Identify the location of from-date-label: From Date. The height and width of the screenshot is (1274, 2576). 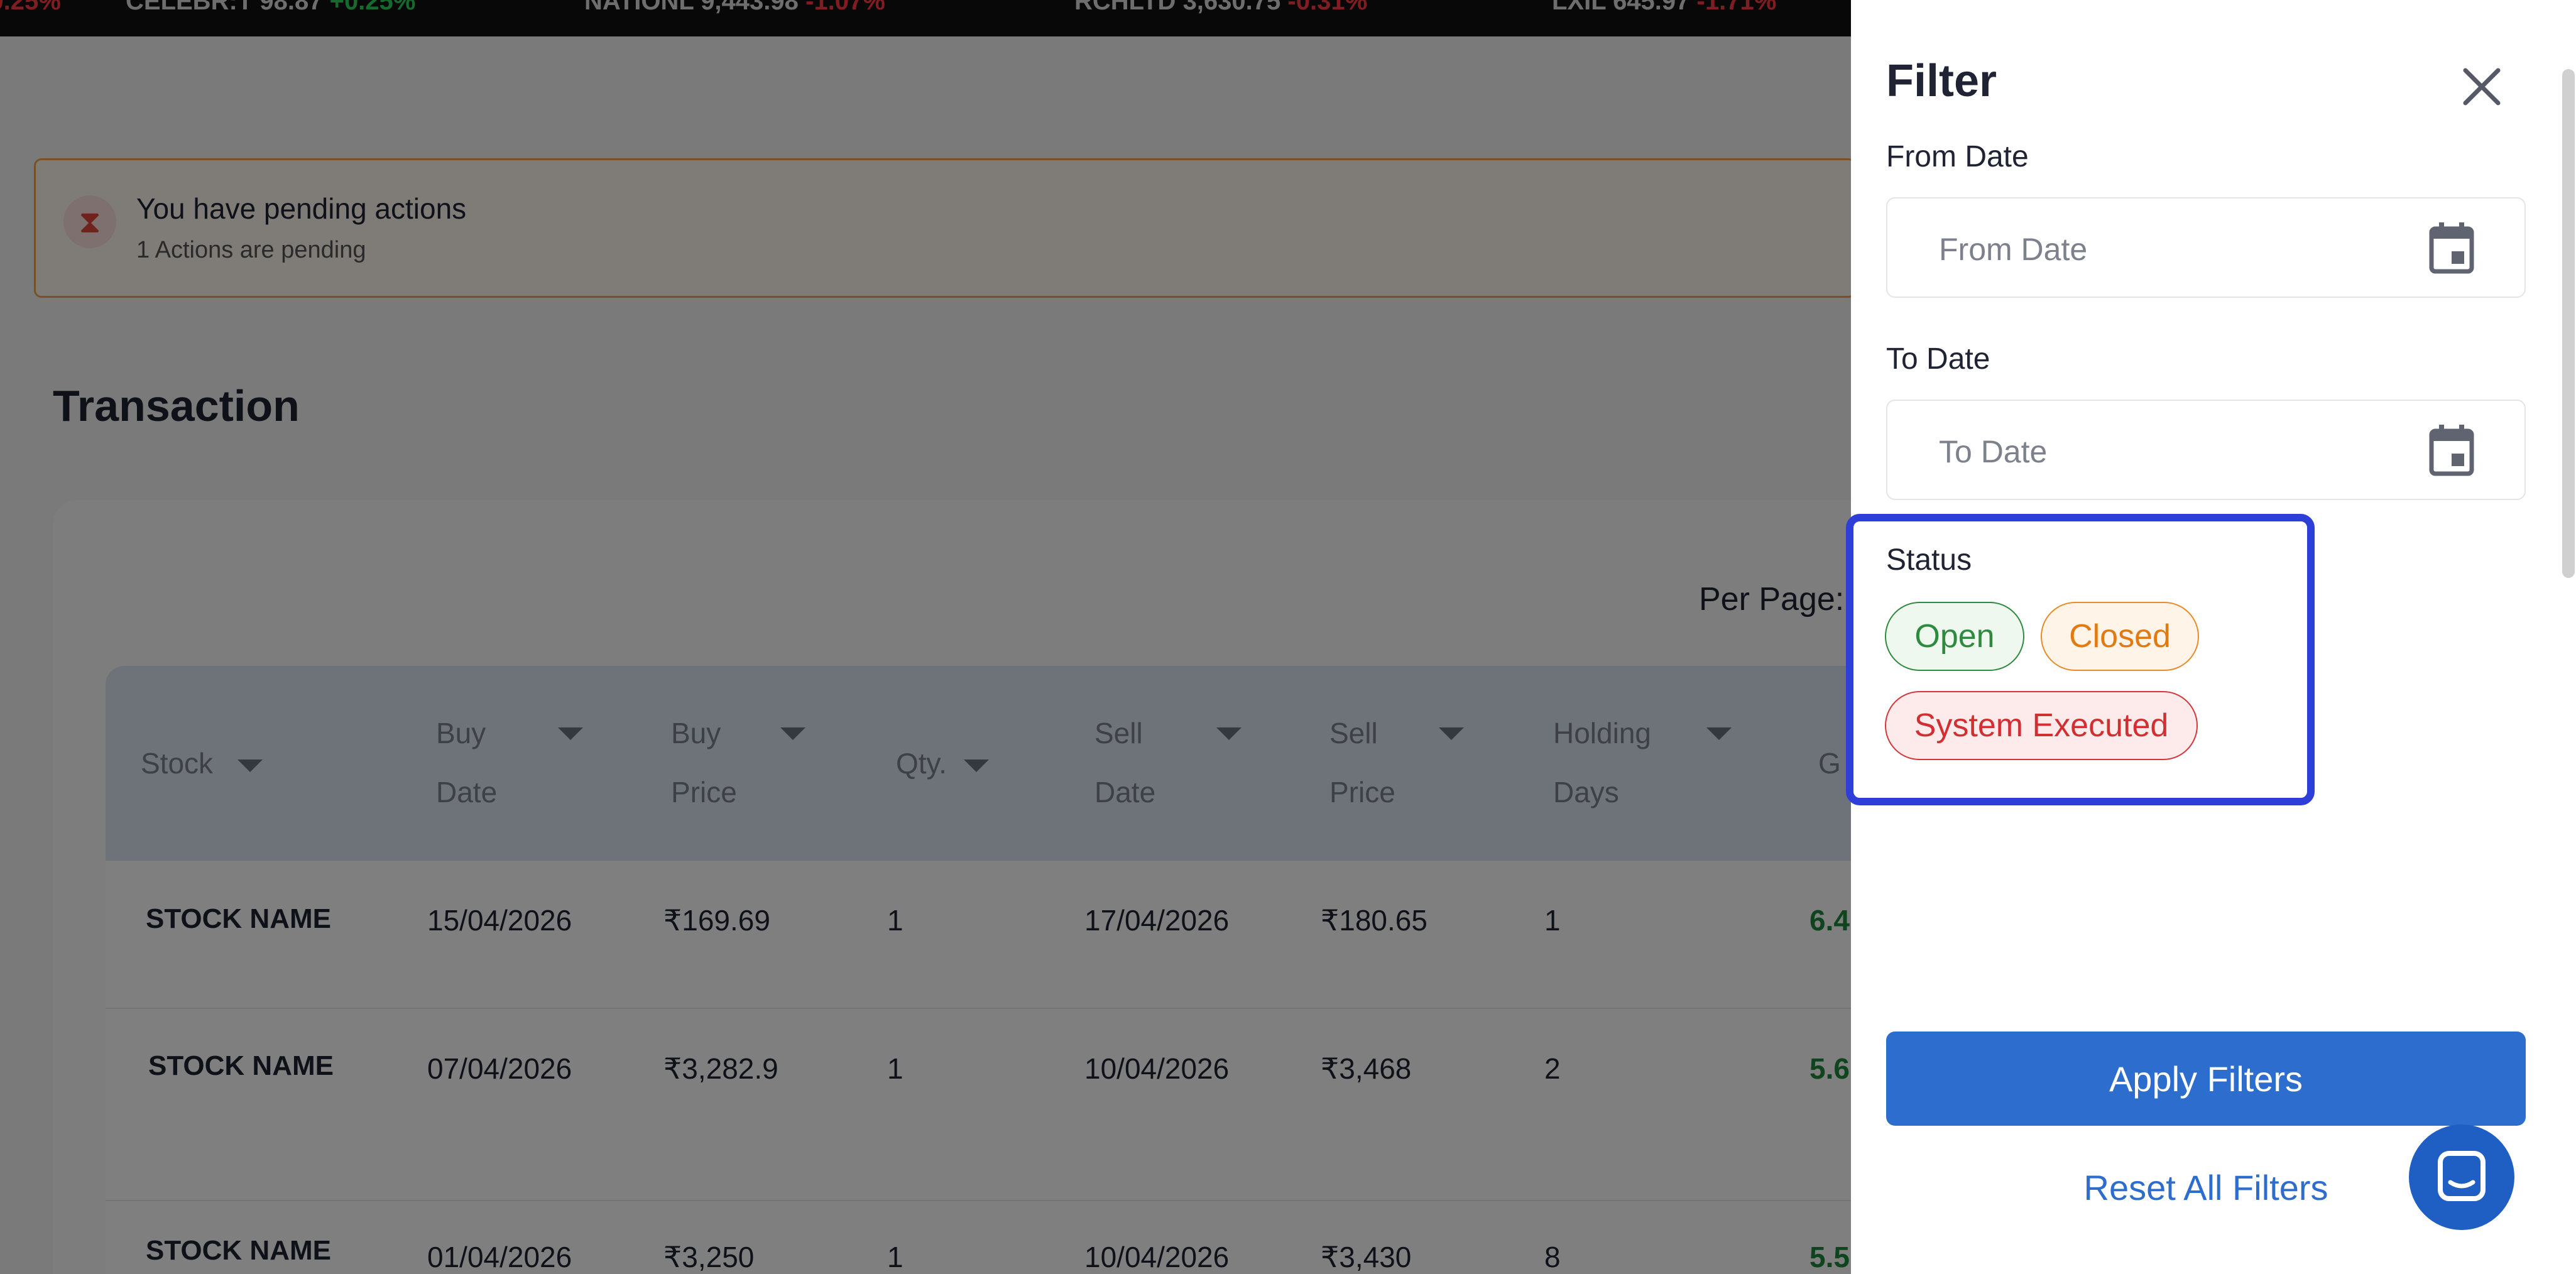
(1957, 156).